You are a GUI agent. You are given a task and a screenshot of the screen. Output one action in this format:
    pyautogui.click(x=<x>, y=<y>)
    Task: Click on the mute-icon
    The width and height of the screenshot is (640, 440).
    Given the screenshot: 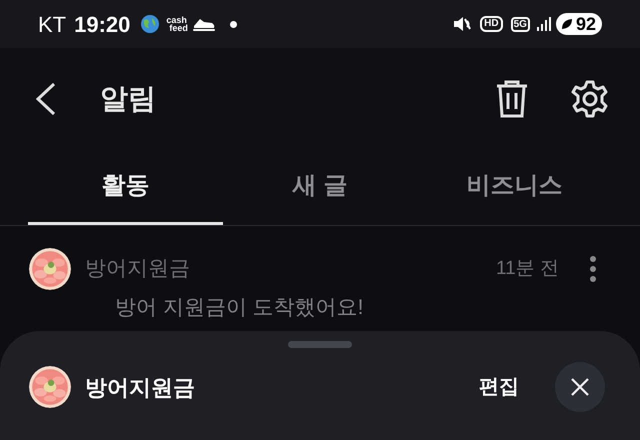 What is the action you would take?
    pyautogui.click(x=462, y=24)
    